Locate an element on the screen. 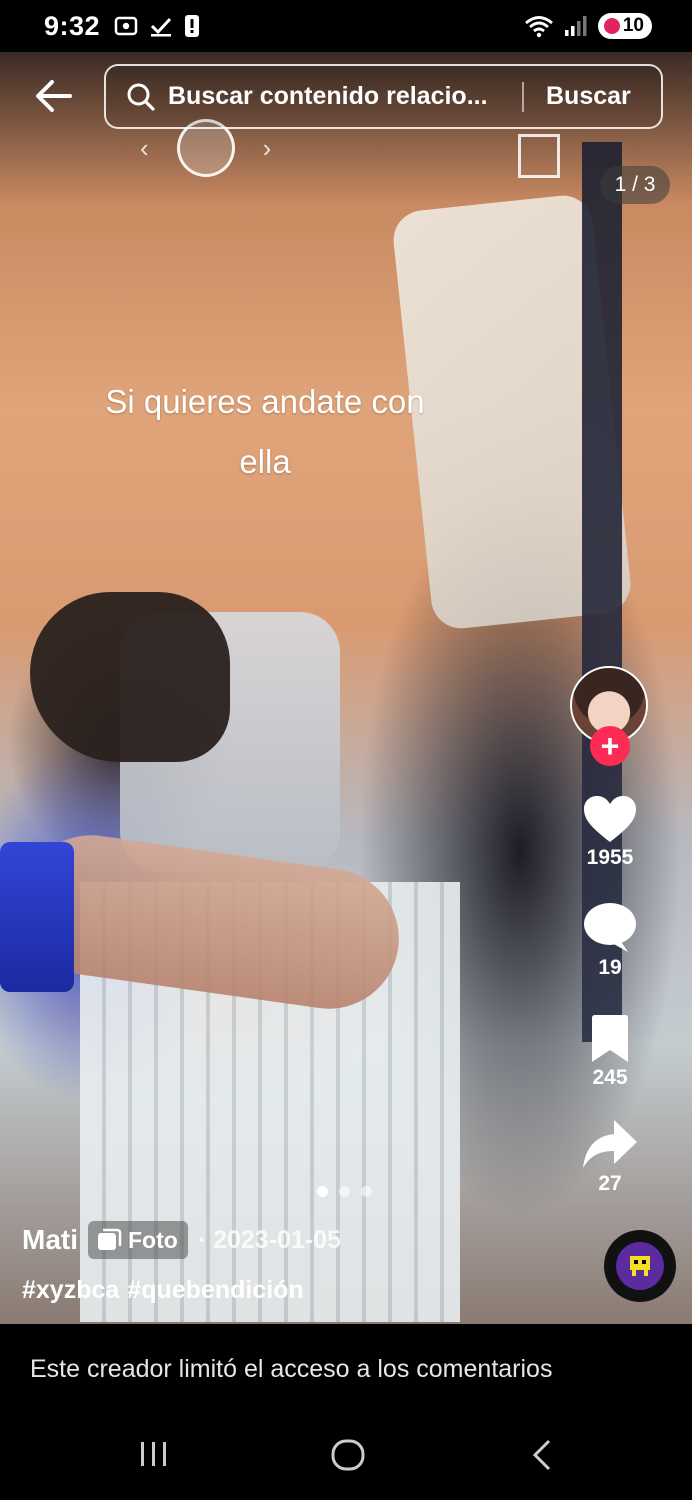 This screenshot has height=1500, width=692. screen-record-icon is located at coordinates (126, 26).